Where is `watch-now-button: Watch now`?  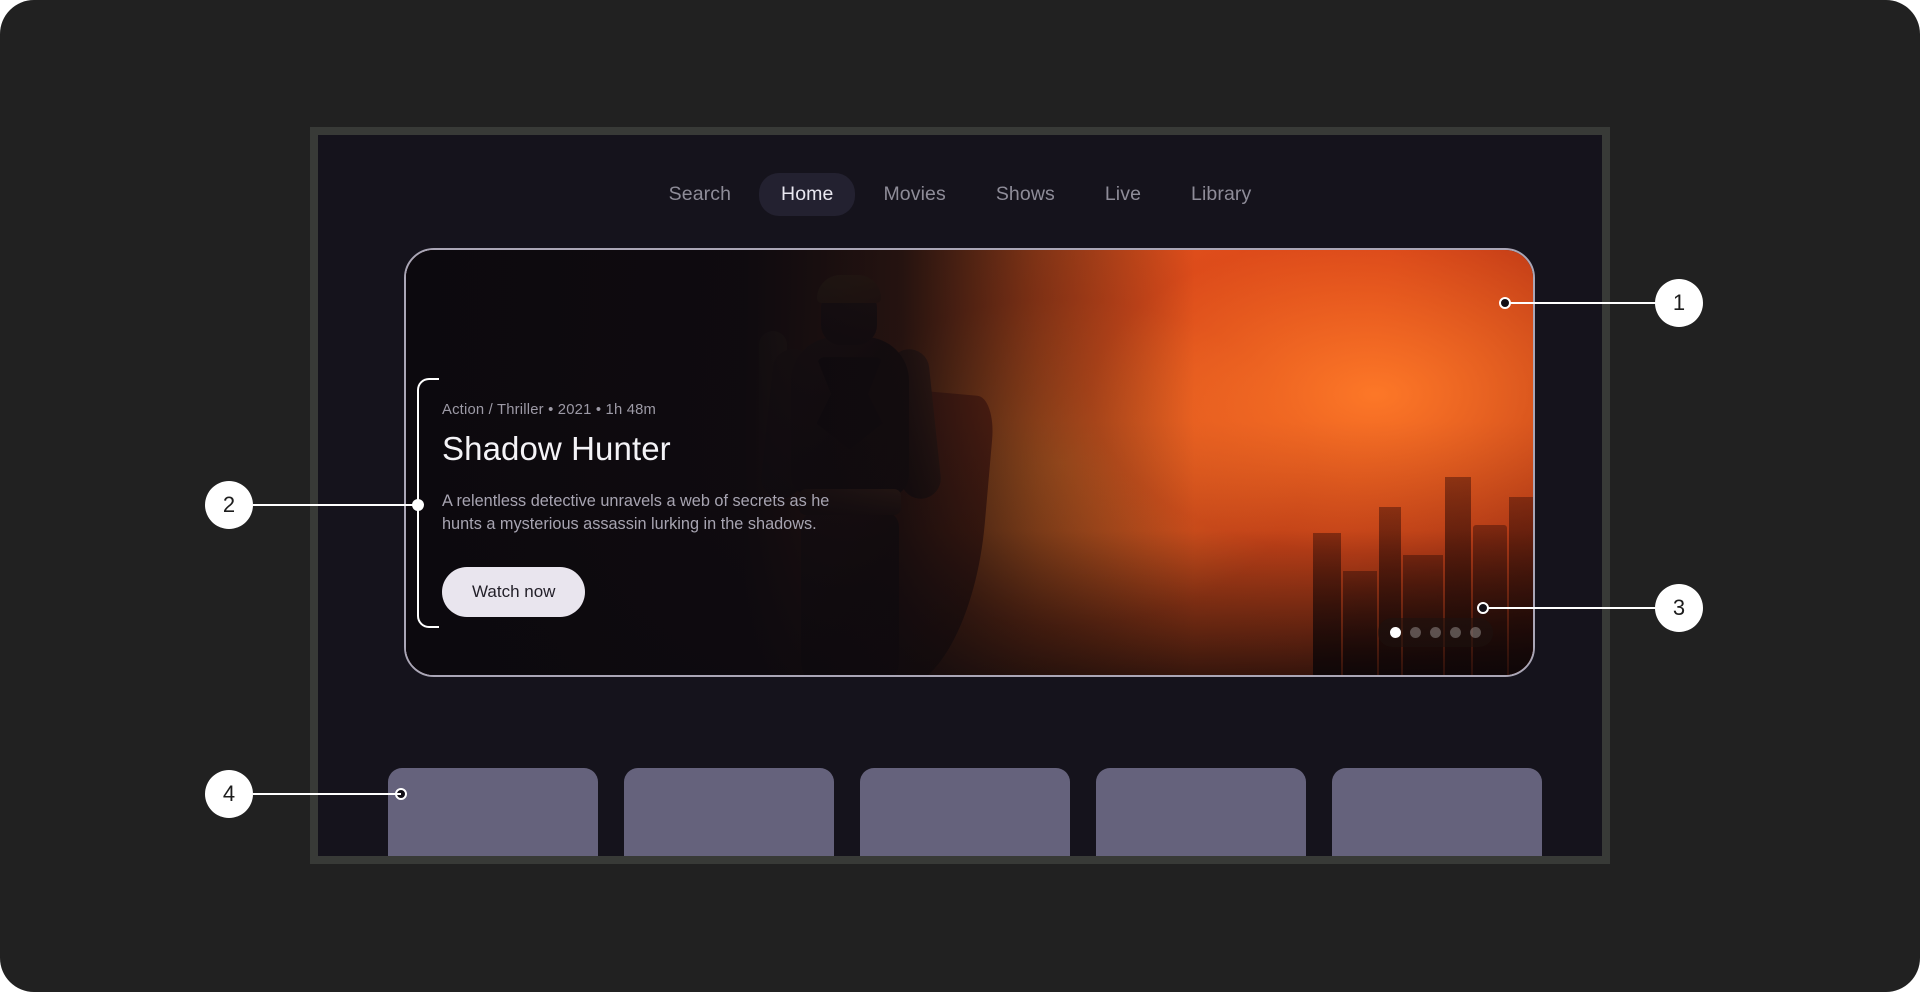
watch-now-button: Watch now is located at coordinates (514, 591).